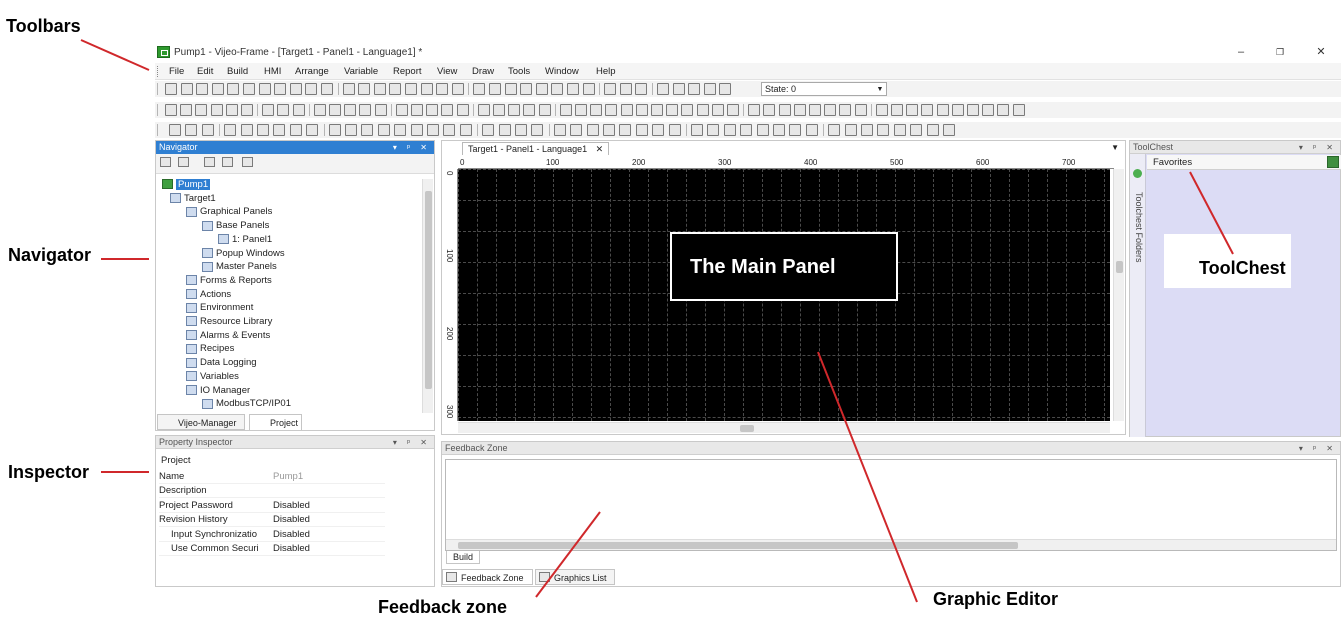  I want to click on property-row: Input Synchronizatio Disabled, so click(272, 535).